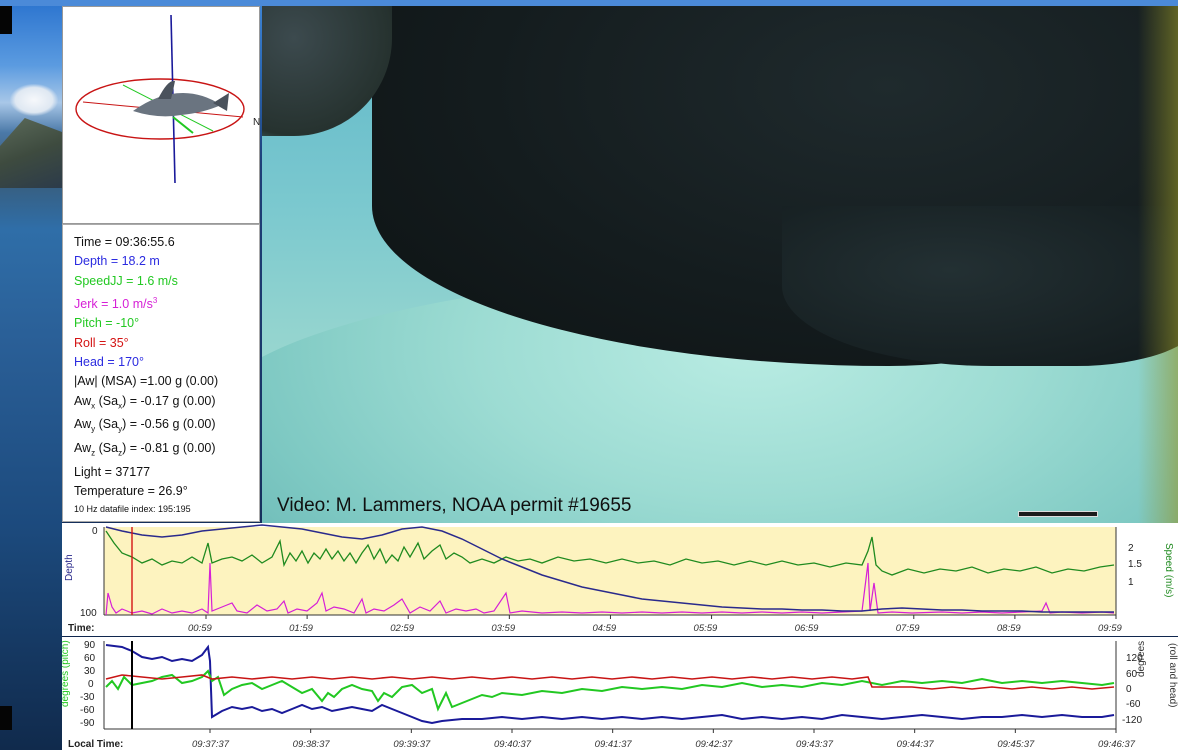 The height and width of the screenshot is (750, 1178). I want to click on depth-x-tick-label: 08:59, so click(1009, 628).